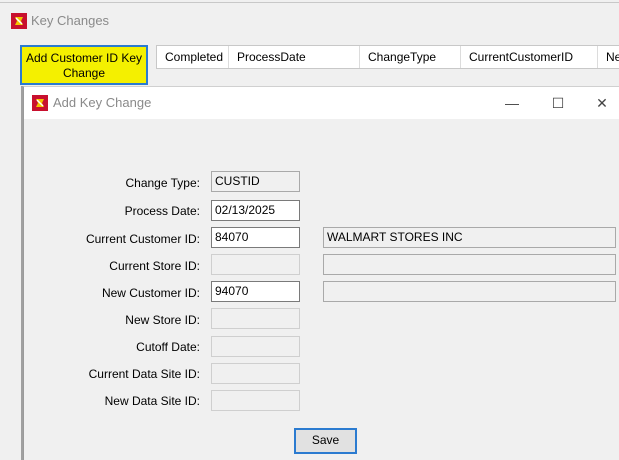 This screenshot has height=460, width=619. Describe the element at coordinates (608, 57) in the screenshot. I see `column-header-new: Ne` at that location.